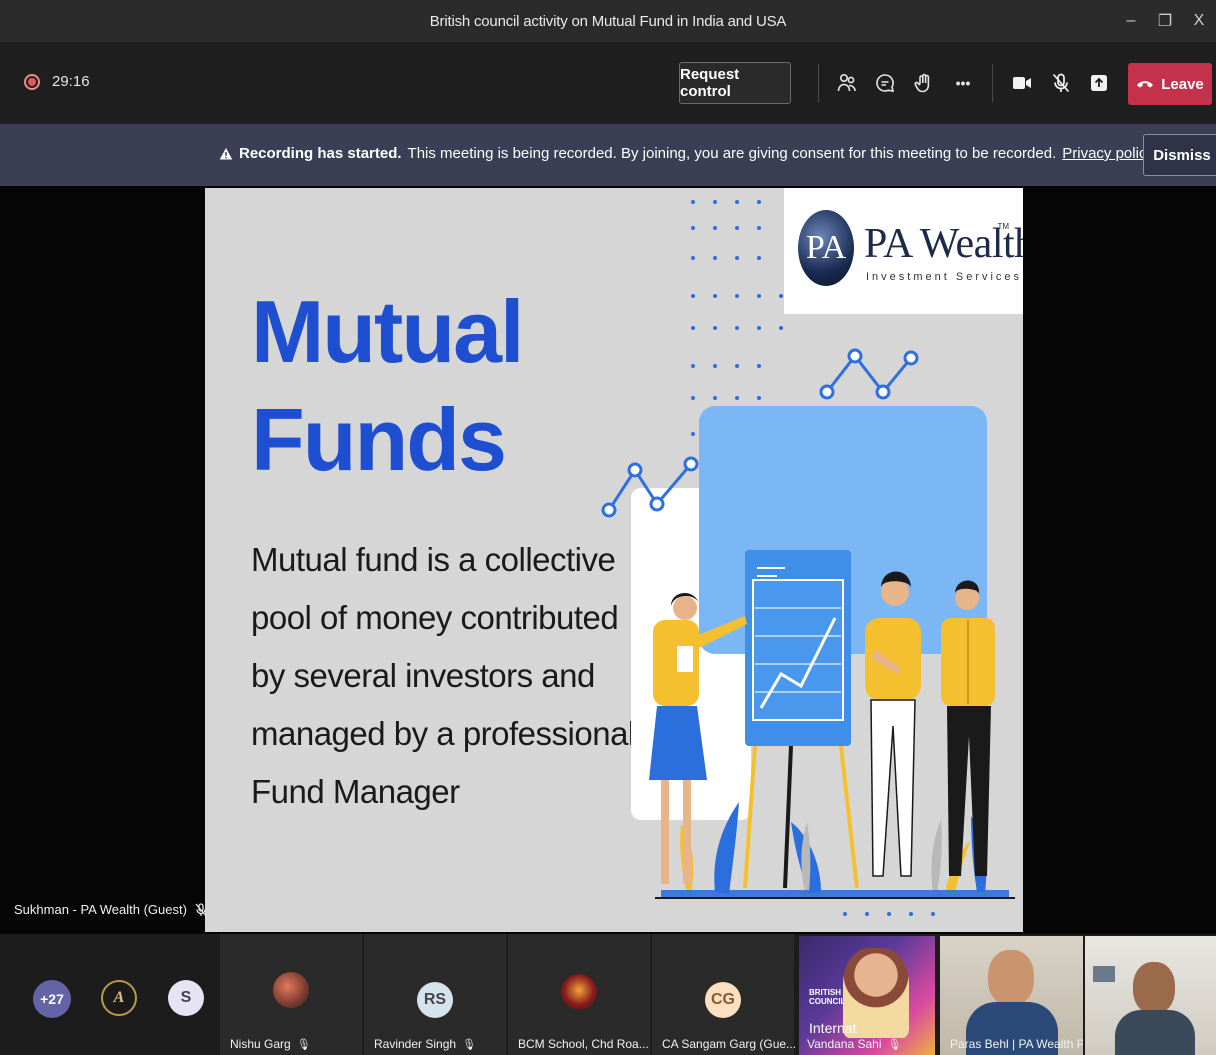 The image size is (1216, 1055). Describe the element at coordinates (867, 995) in the screenshot. I see `participant-video: BRITISH COUNCIL Internat Vandana Sahi 🎙` at that location.